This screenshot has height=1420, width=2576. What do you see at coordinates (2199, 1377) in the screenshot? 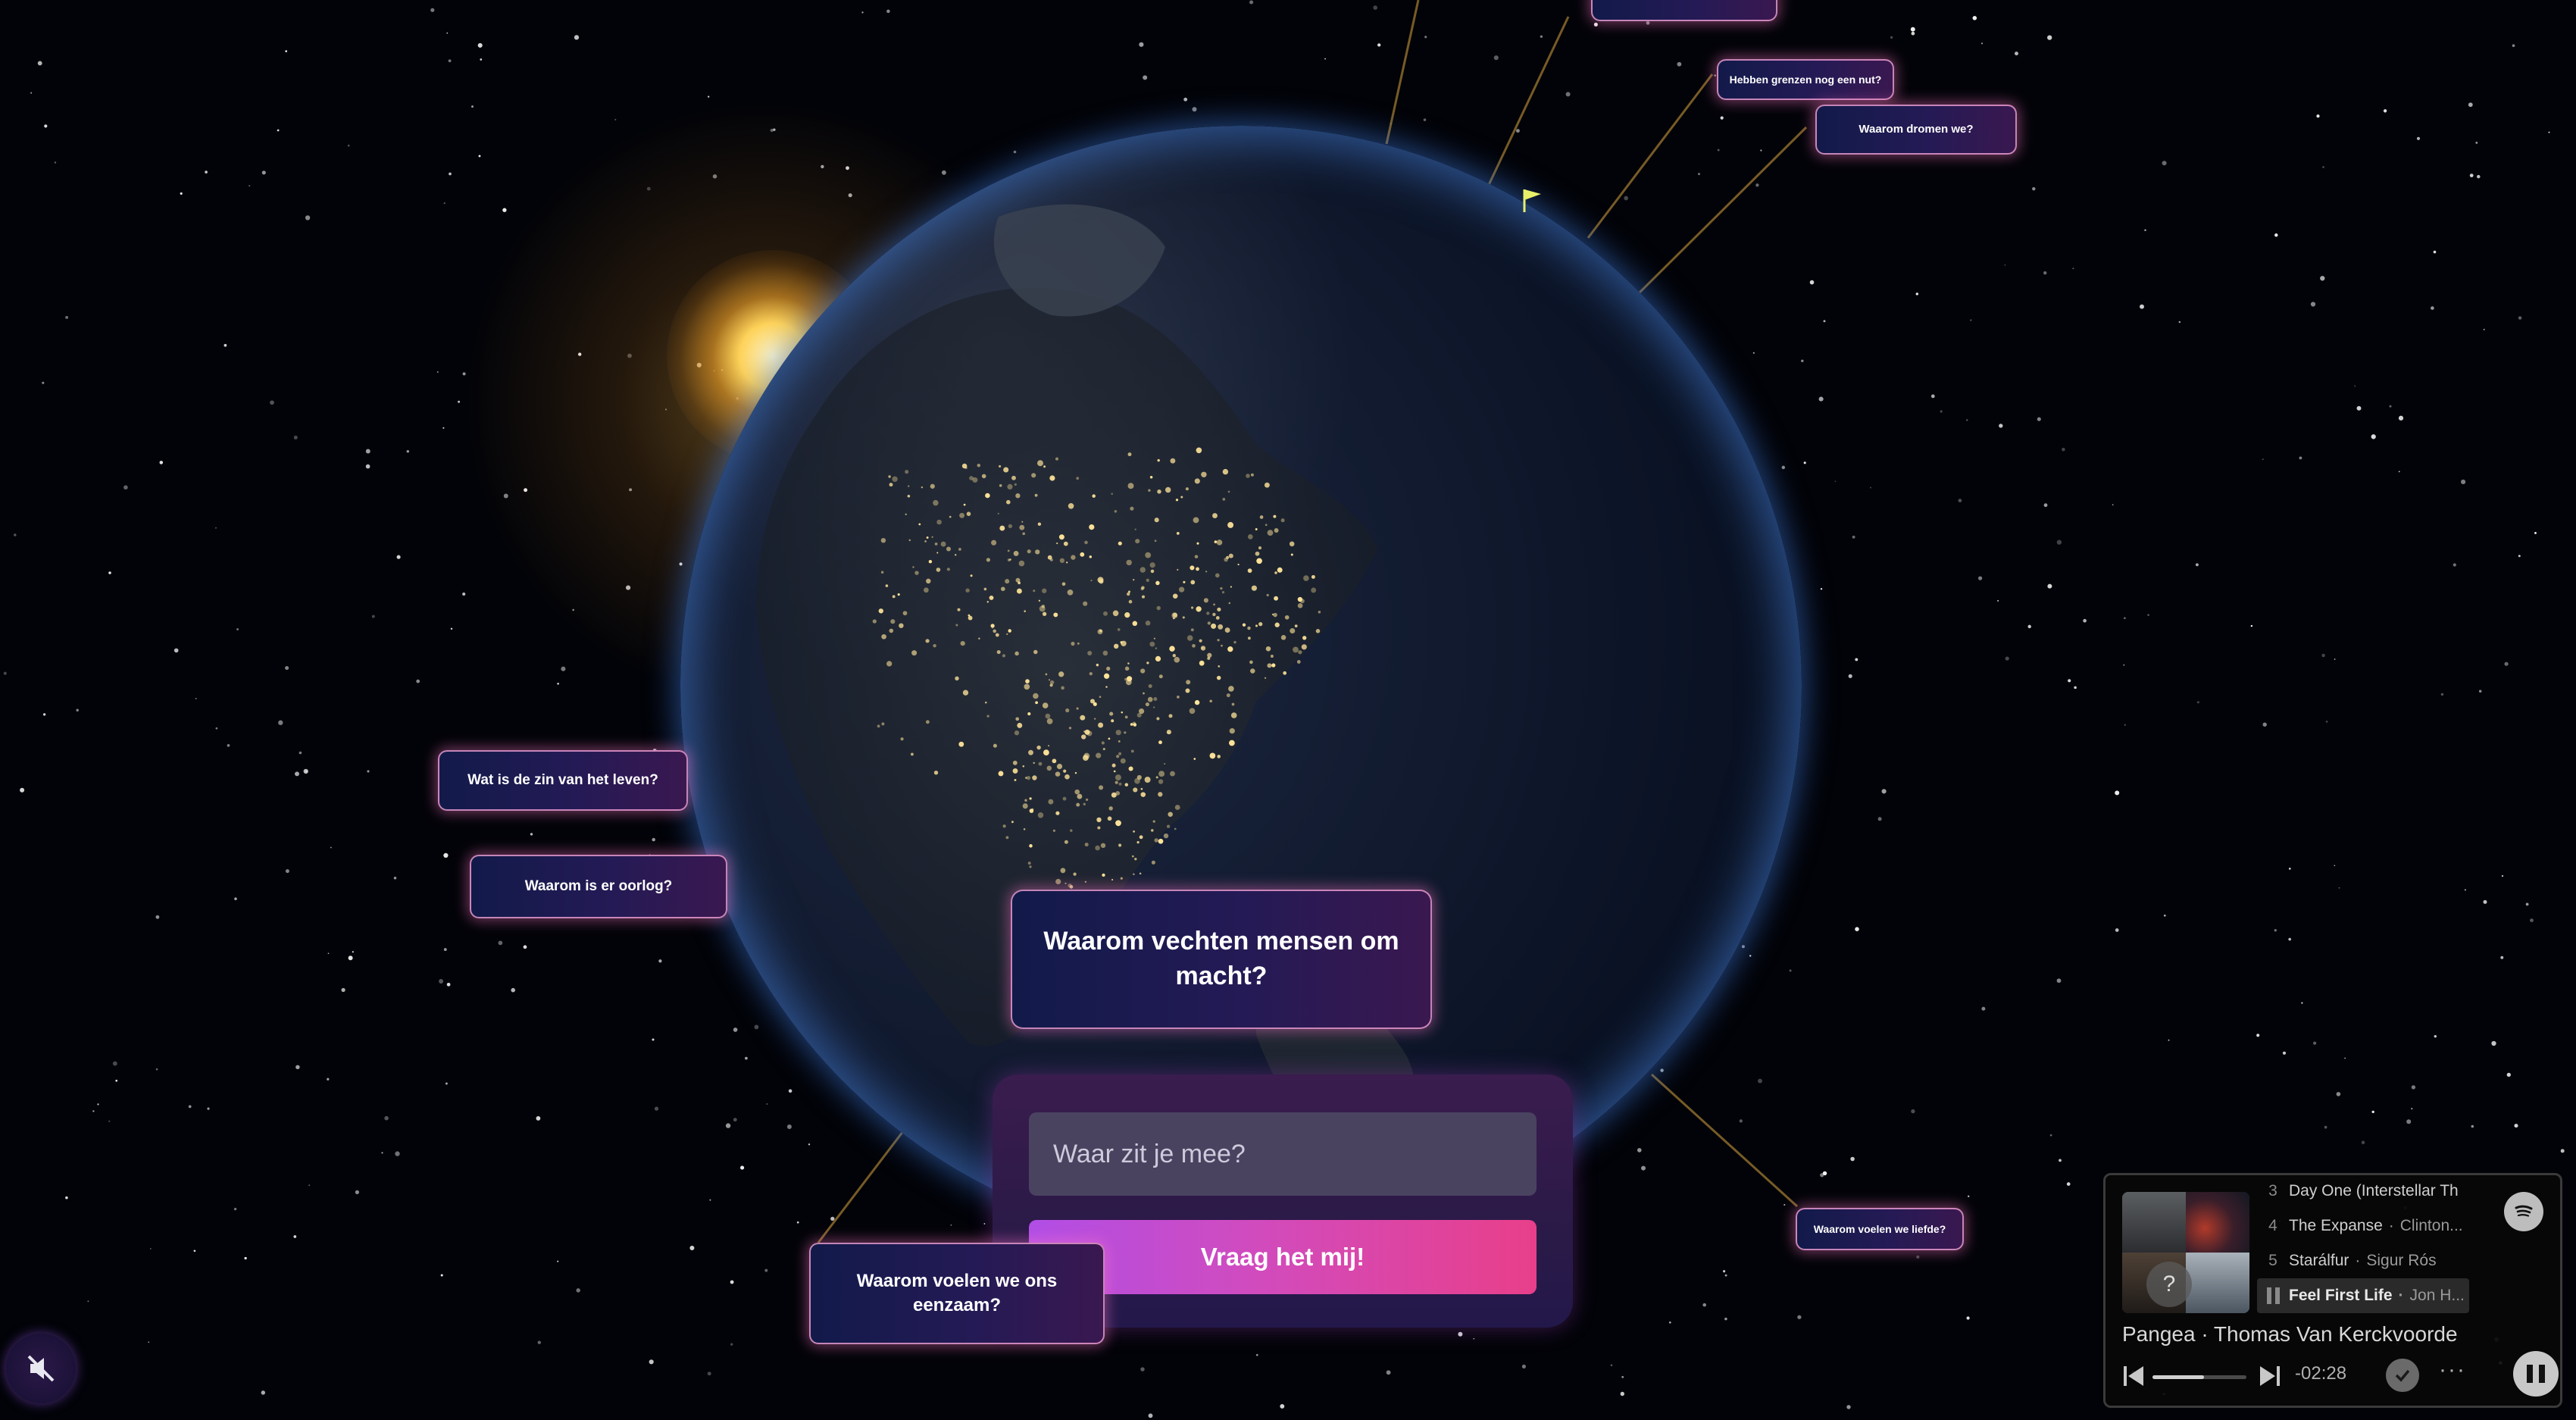
I see `progress-bar` at bounding box center [2199, 1377].